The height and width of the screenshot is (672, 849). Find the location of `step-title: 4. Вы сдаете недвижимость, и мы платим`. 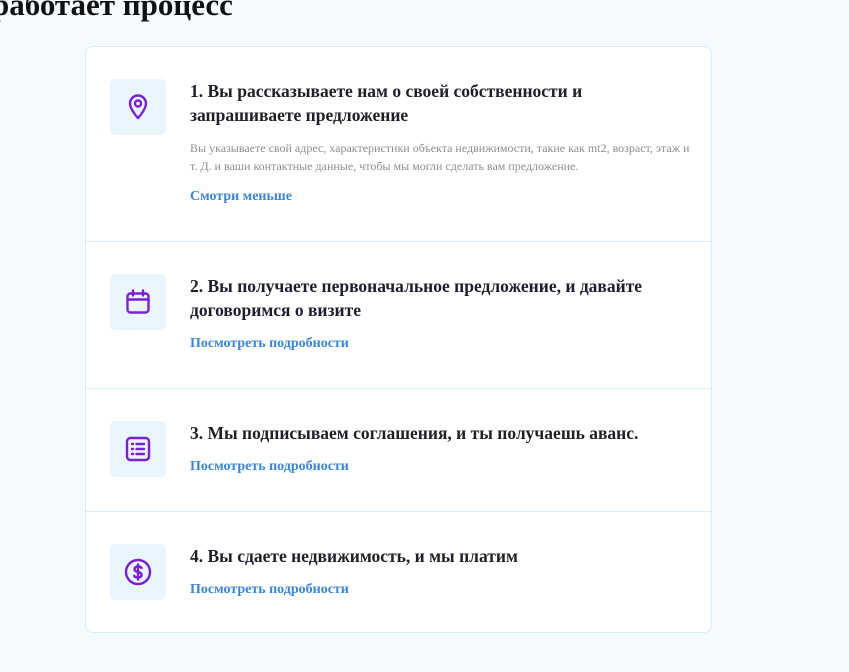

step-title: 4. Вы сдаете недвижимость, и мы платим is located at coordinates (354, 556).